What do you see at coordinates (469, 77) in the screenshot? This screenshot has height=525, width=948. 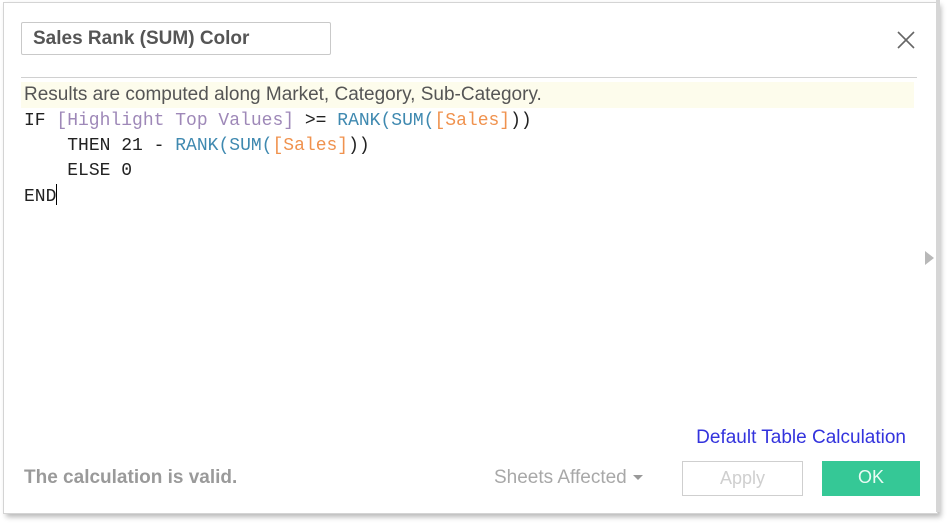 I see `header-divider` at bounding box center [469, 77].